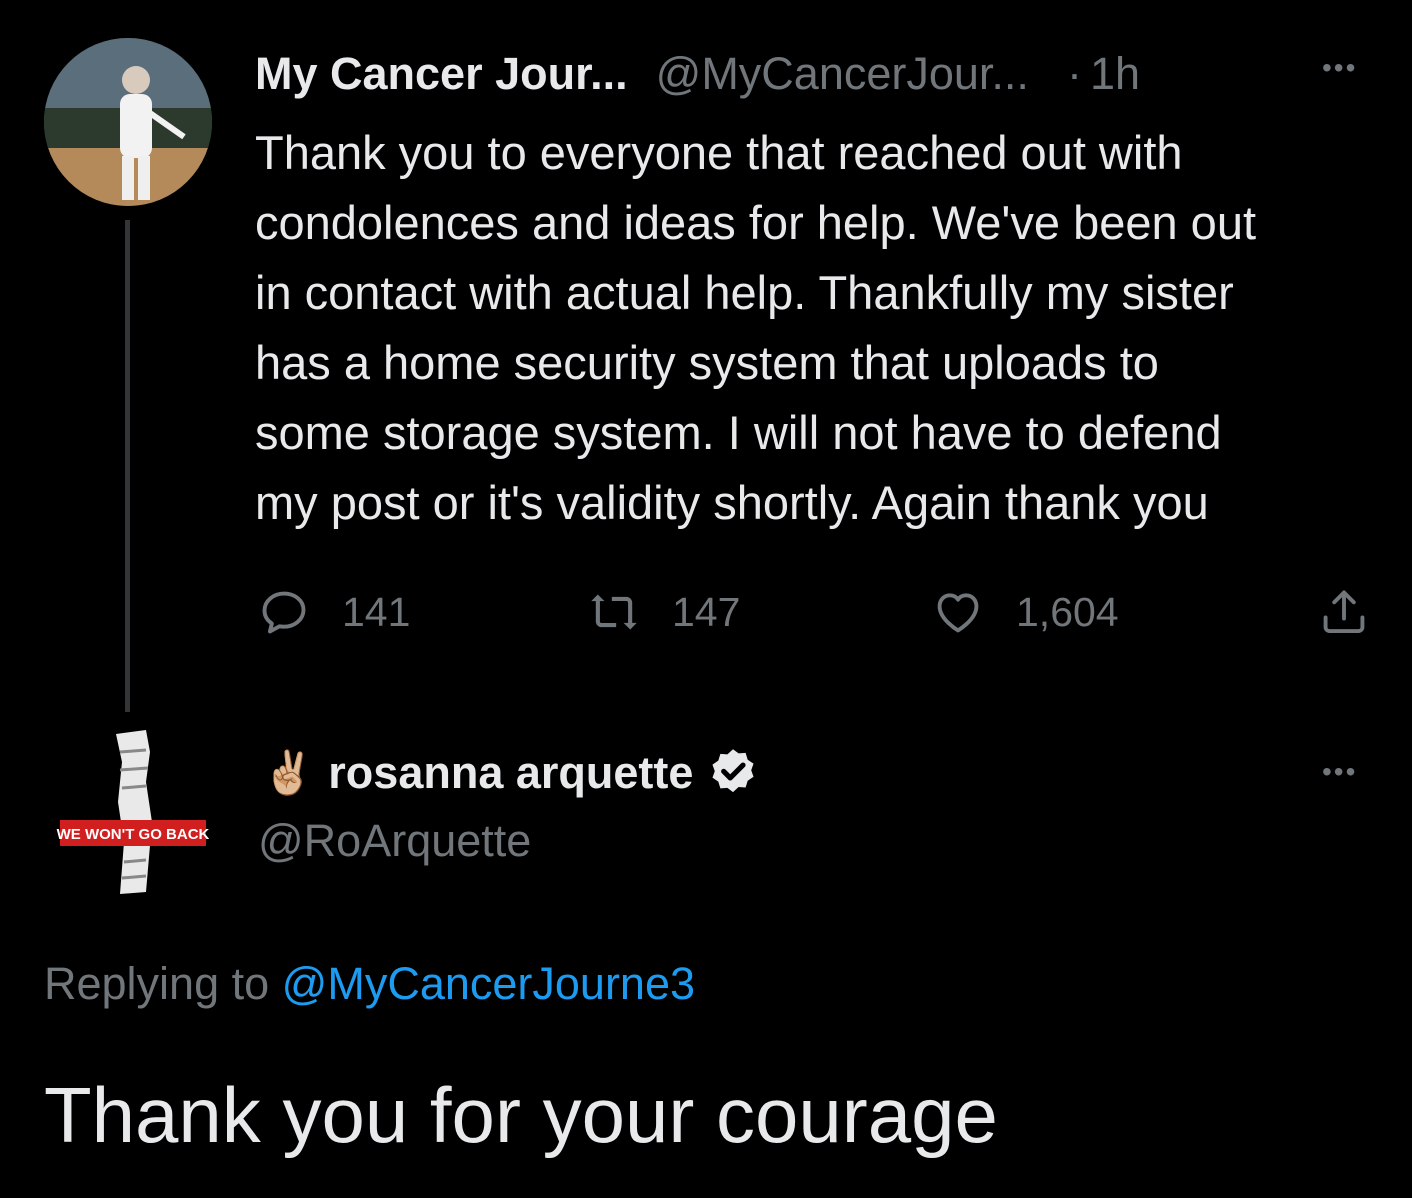  Describe the element at coordinates (127, 466) in the screenshot. I see `thread-line` at that location.